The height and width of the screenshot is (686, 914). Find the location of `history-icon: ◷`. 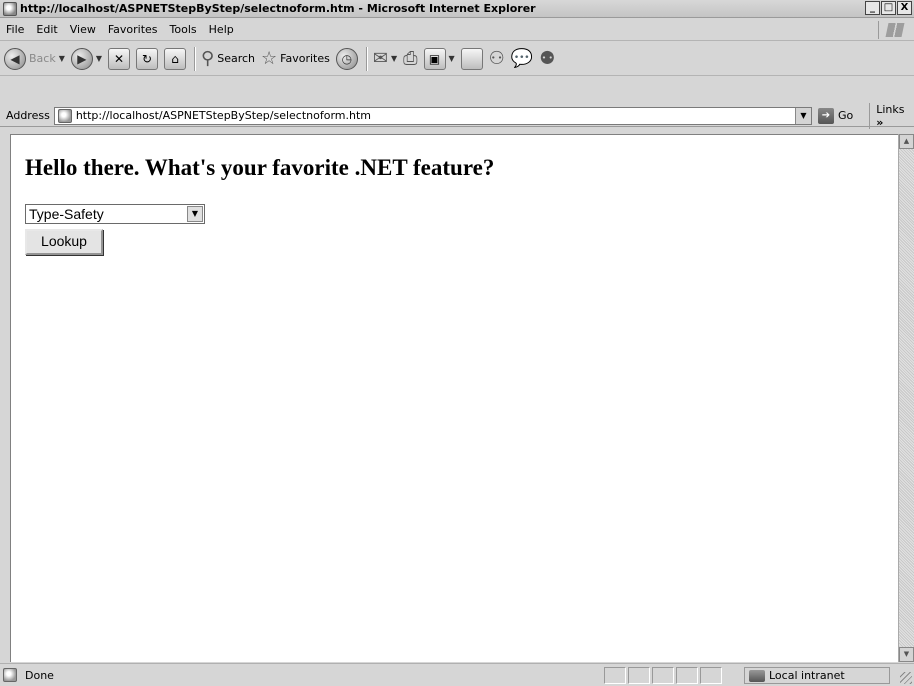

history-icon: ◷ is located at coordinates (346, 58).